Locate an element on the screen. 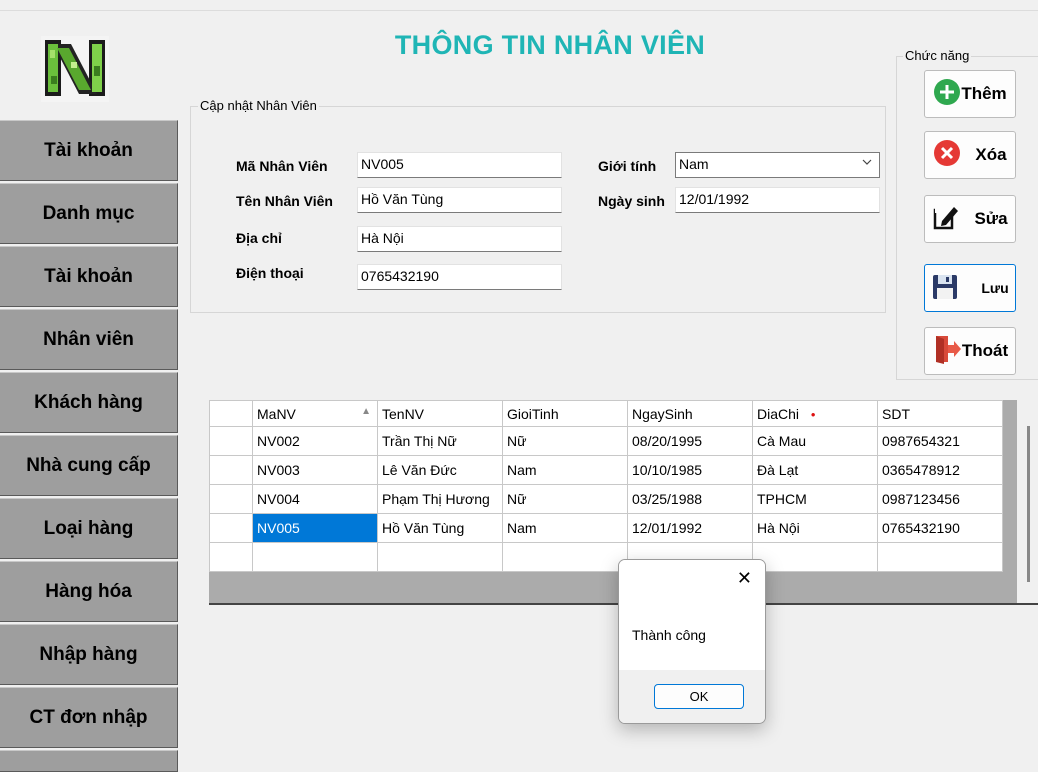 The width and height of the screenshot is (1038, 772). luu-button: Lưu is located at coordinates (970, 288).